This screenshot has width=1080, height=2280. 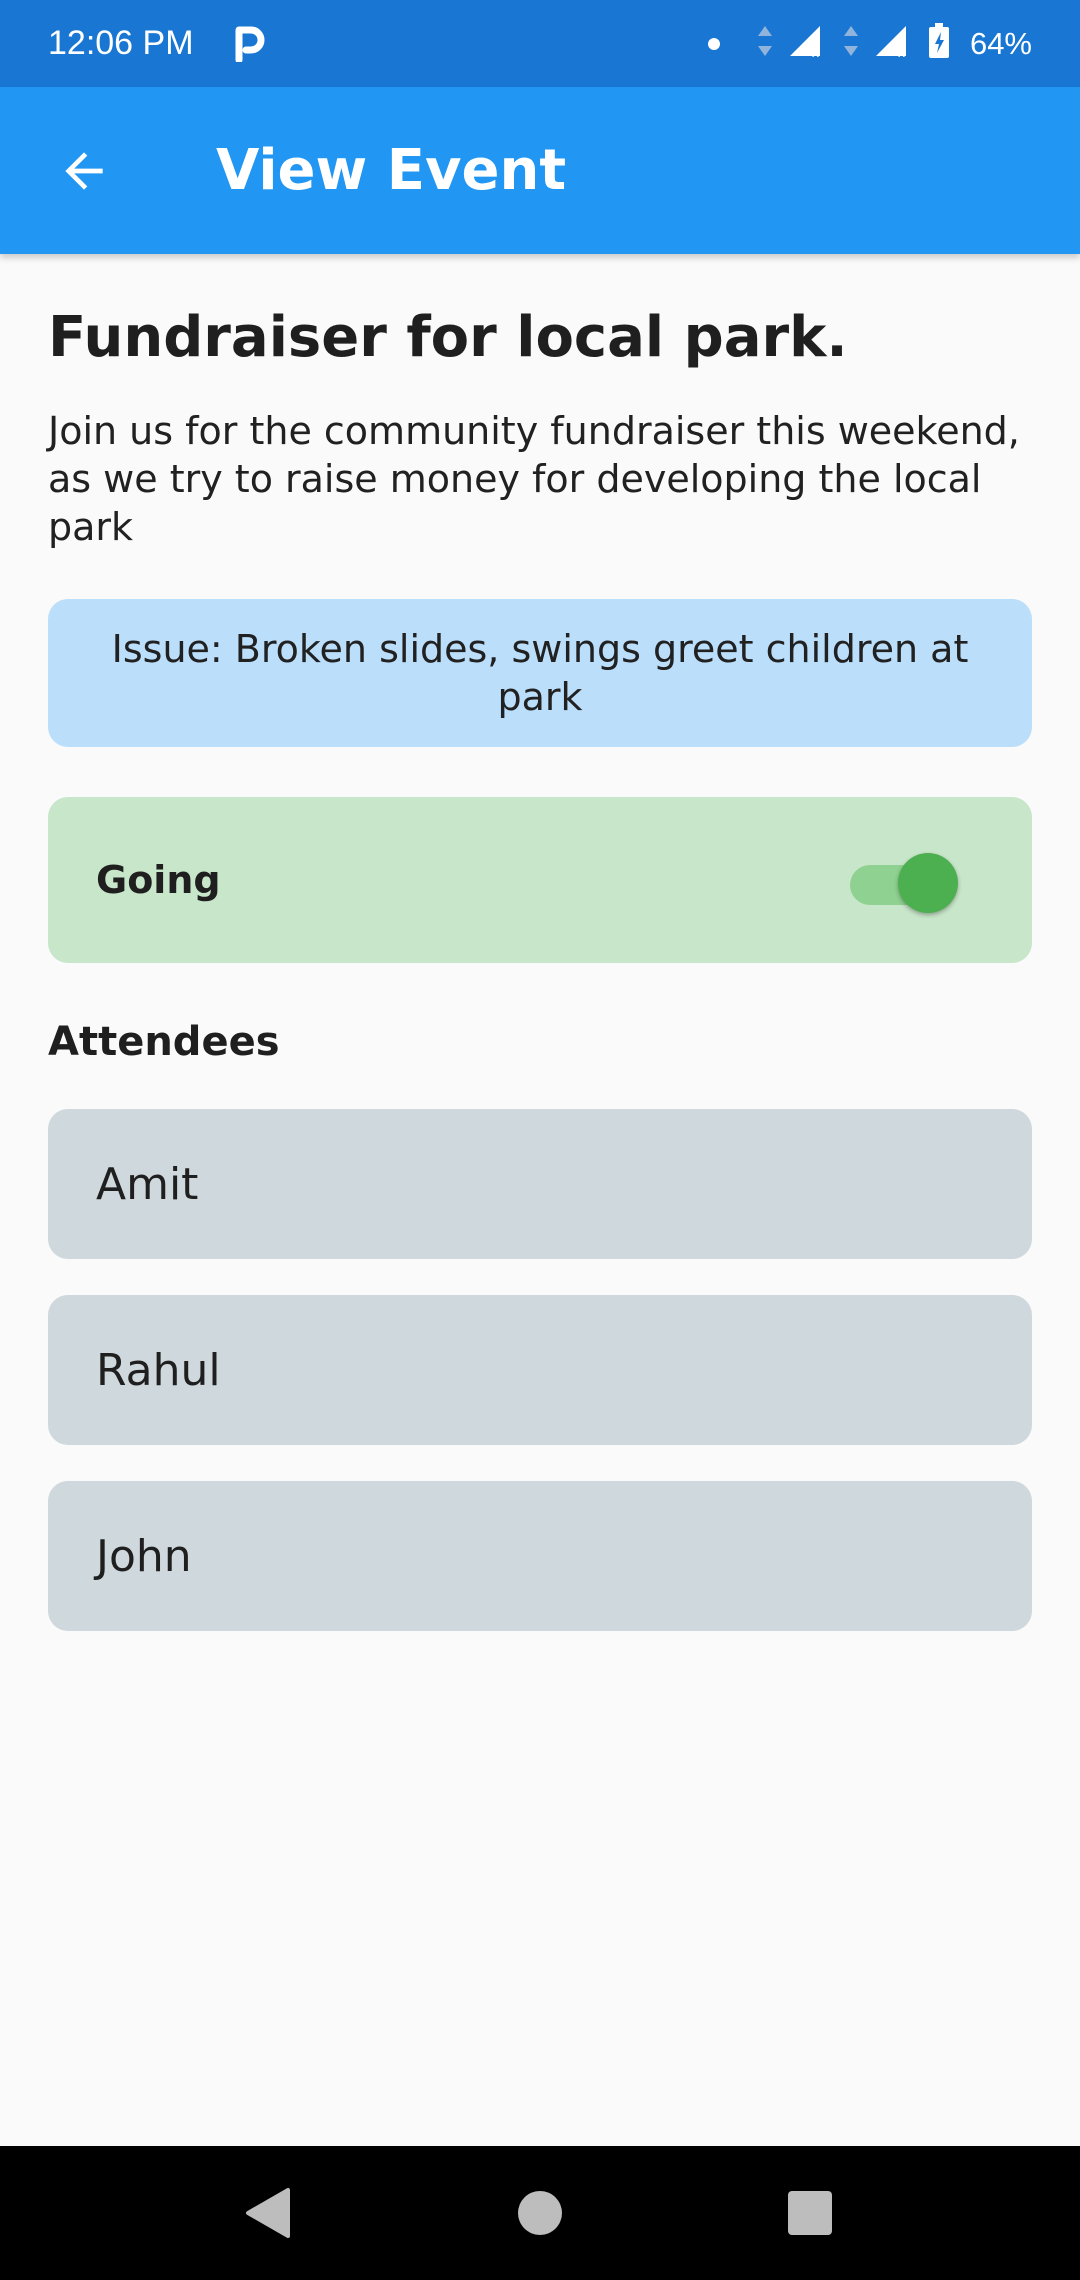 I want to click on nav-back-button, so click(x=267, y=2213).